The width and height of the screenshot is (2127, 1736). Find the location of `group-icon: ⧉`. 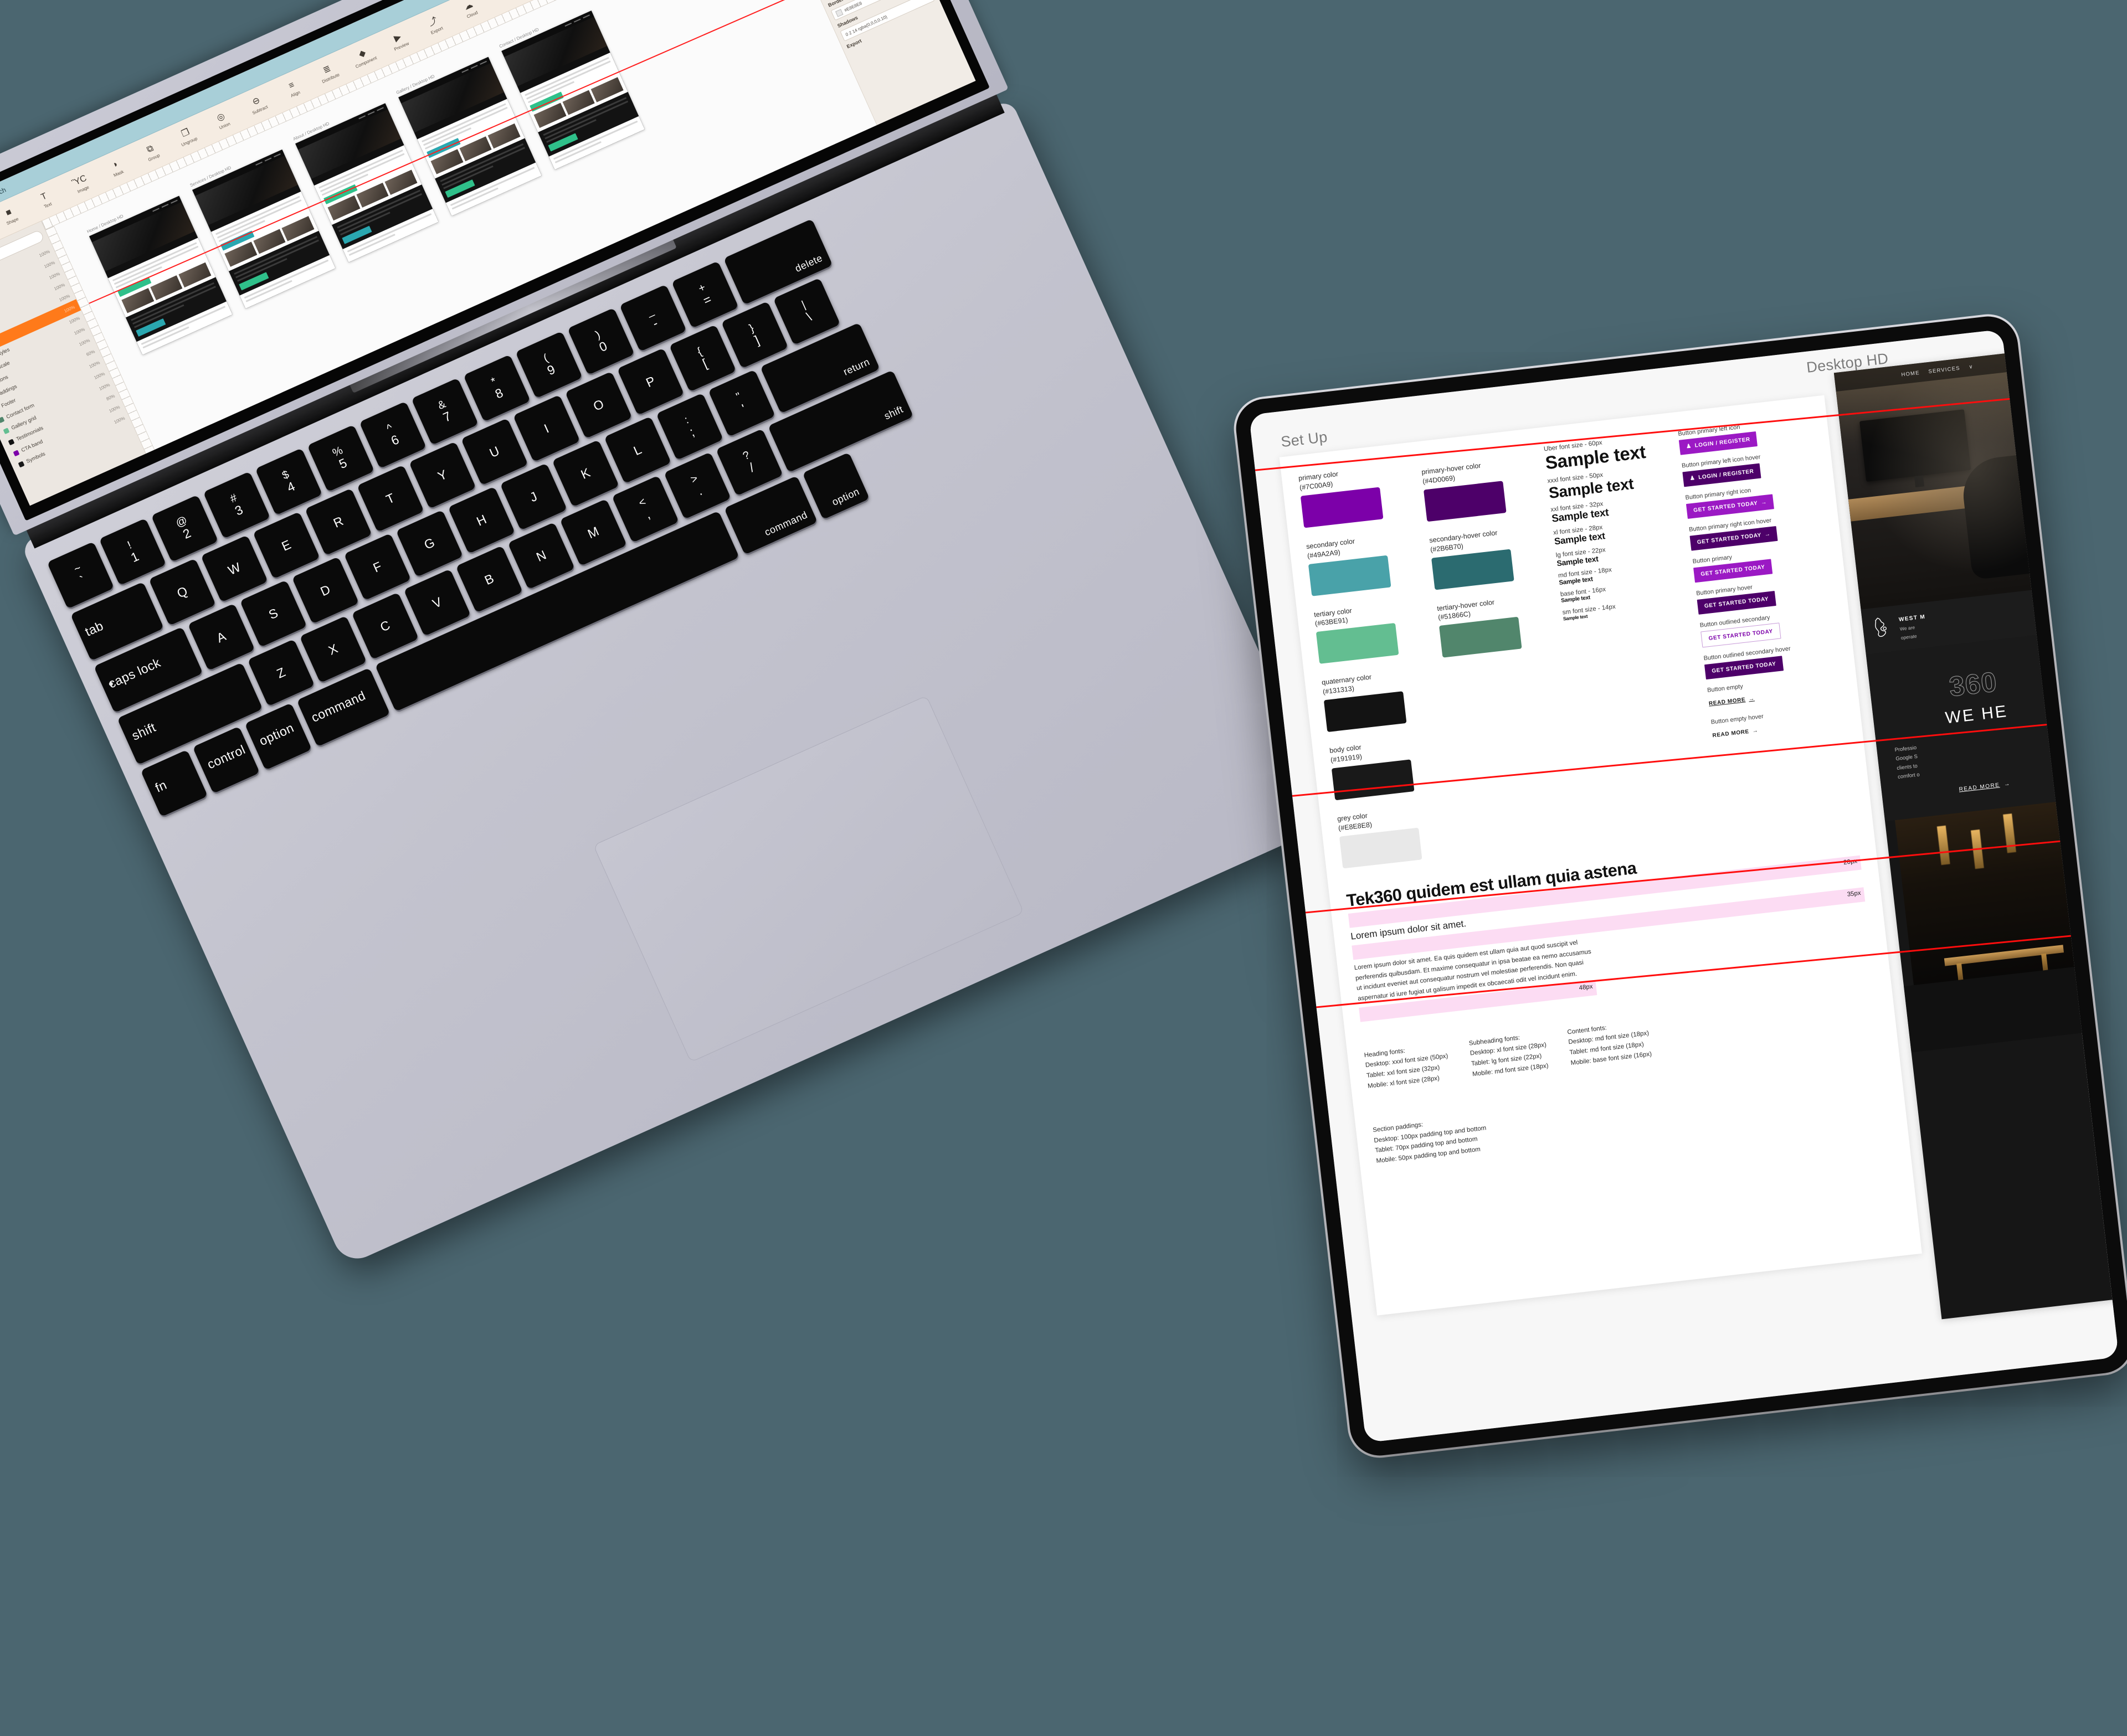

group-icon: ⧉ is located at coordinates (150, 149).